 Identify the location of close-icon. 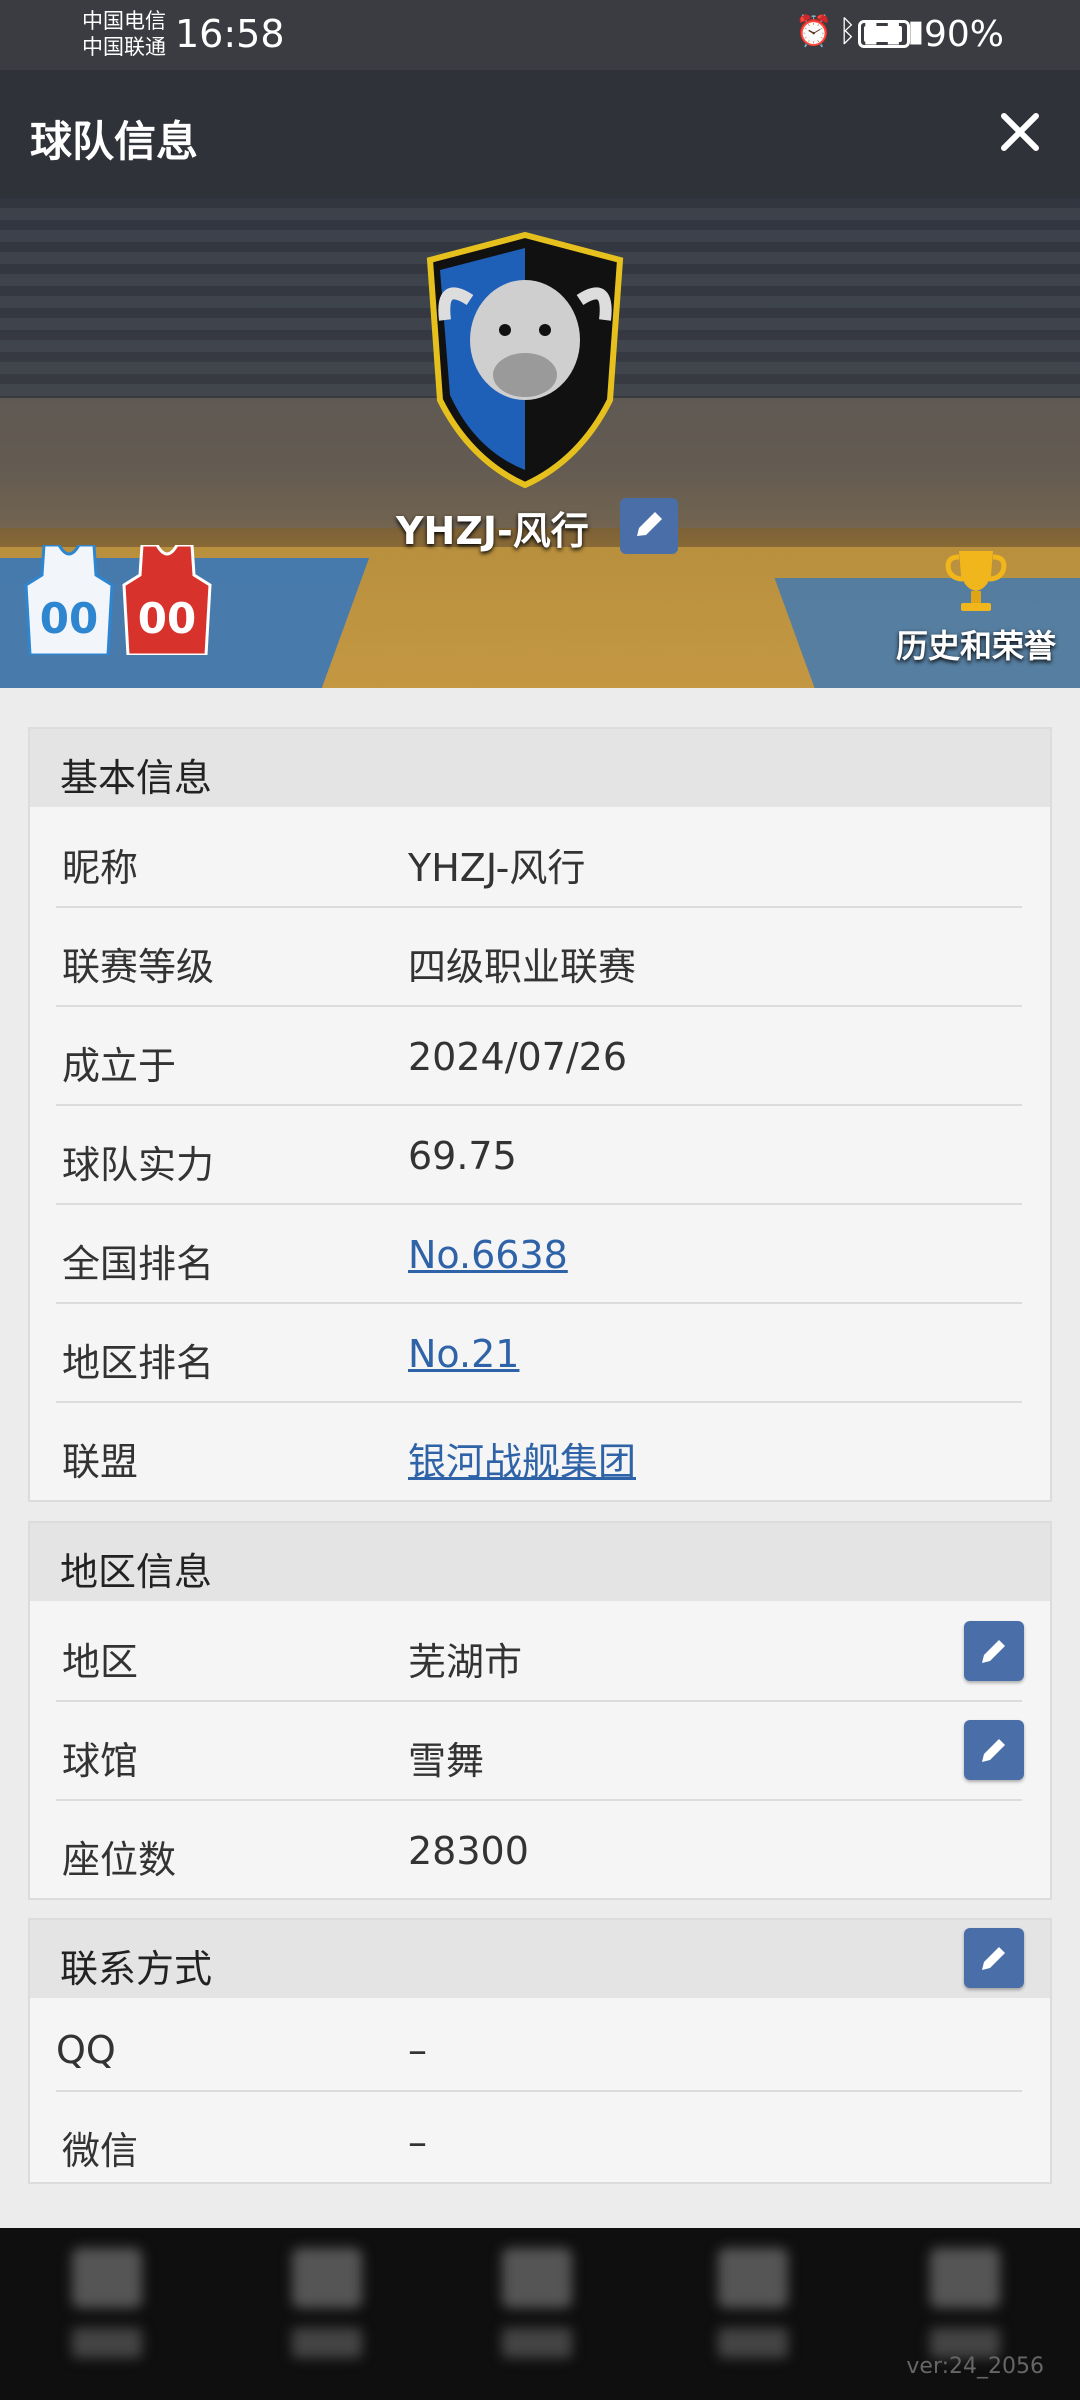
(1020, 132).